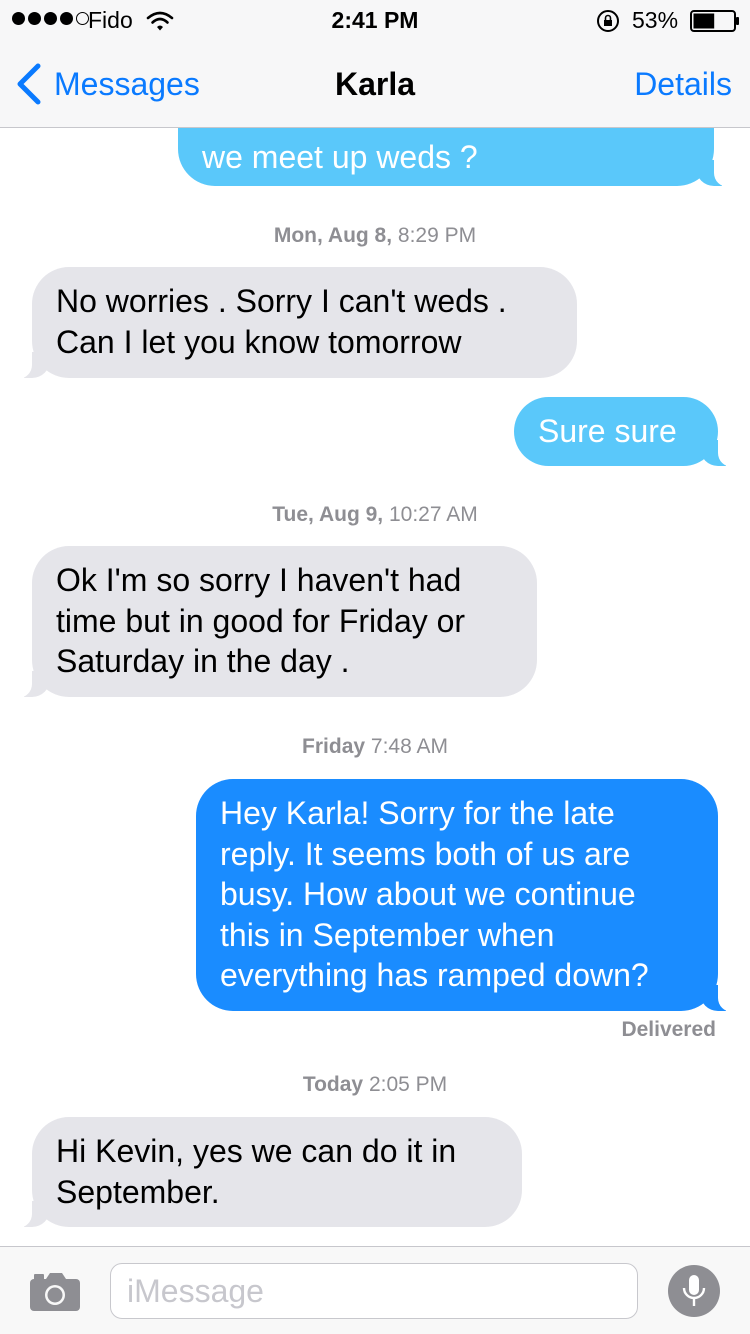 This screenshot has width=750, height=1334. I want to click on timestamp: Friday 7:48 AM, so click(375, 747).